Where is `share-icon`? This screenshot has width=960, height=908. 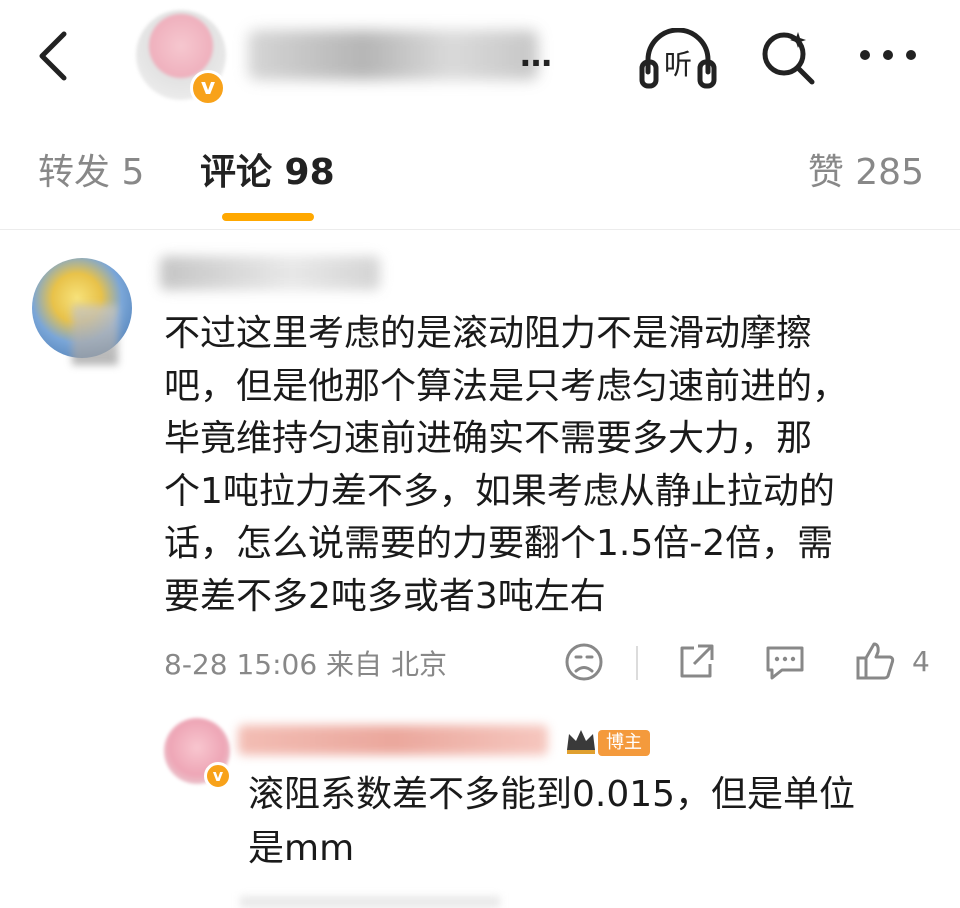
share-icon is located at coordinates (696, 662).